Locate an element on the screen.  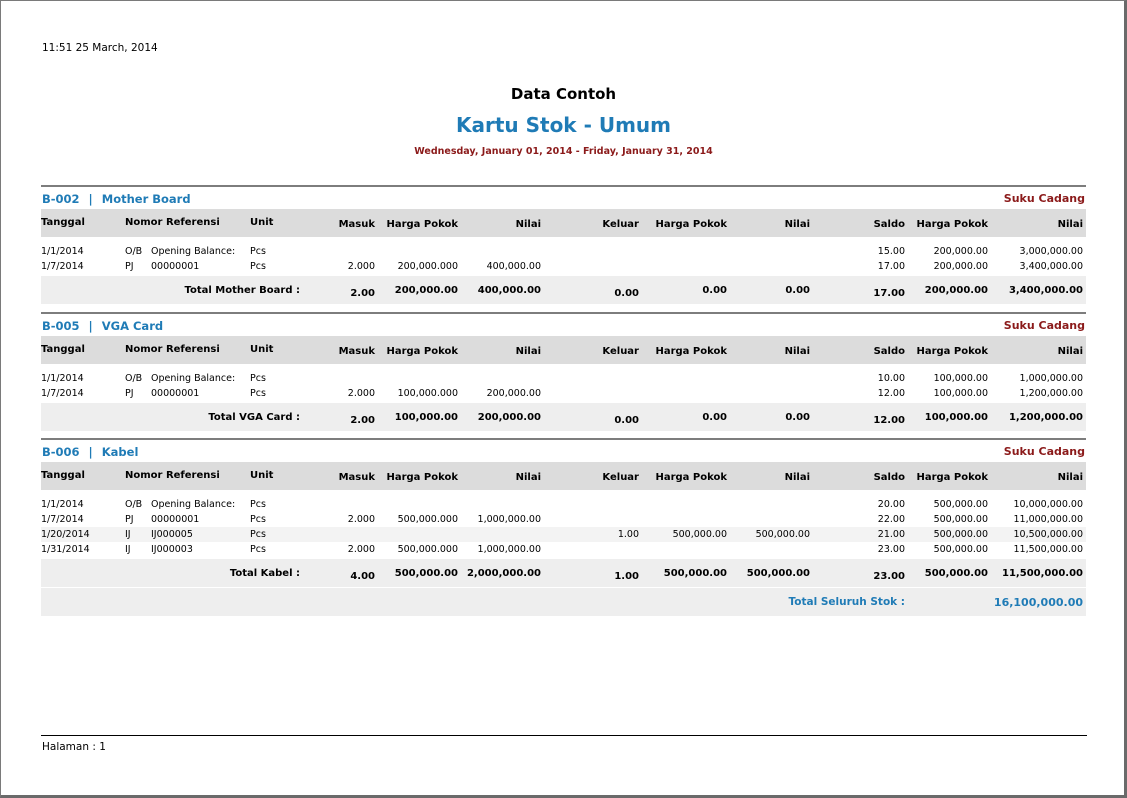
col-header-nomor-referensi: Nomor Referensi is located at coordinates (172, 475).